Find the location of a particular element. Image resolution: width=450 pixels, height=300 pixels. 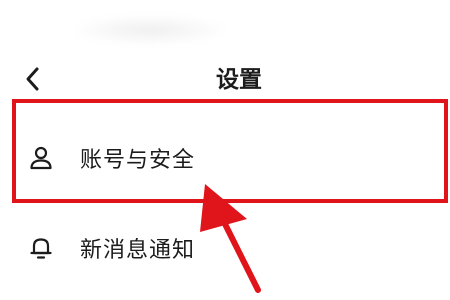

user-icon is located at coordinates (41, 158).